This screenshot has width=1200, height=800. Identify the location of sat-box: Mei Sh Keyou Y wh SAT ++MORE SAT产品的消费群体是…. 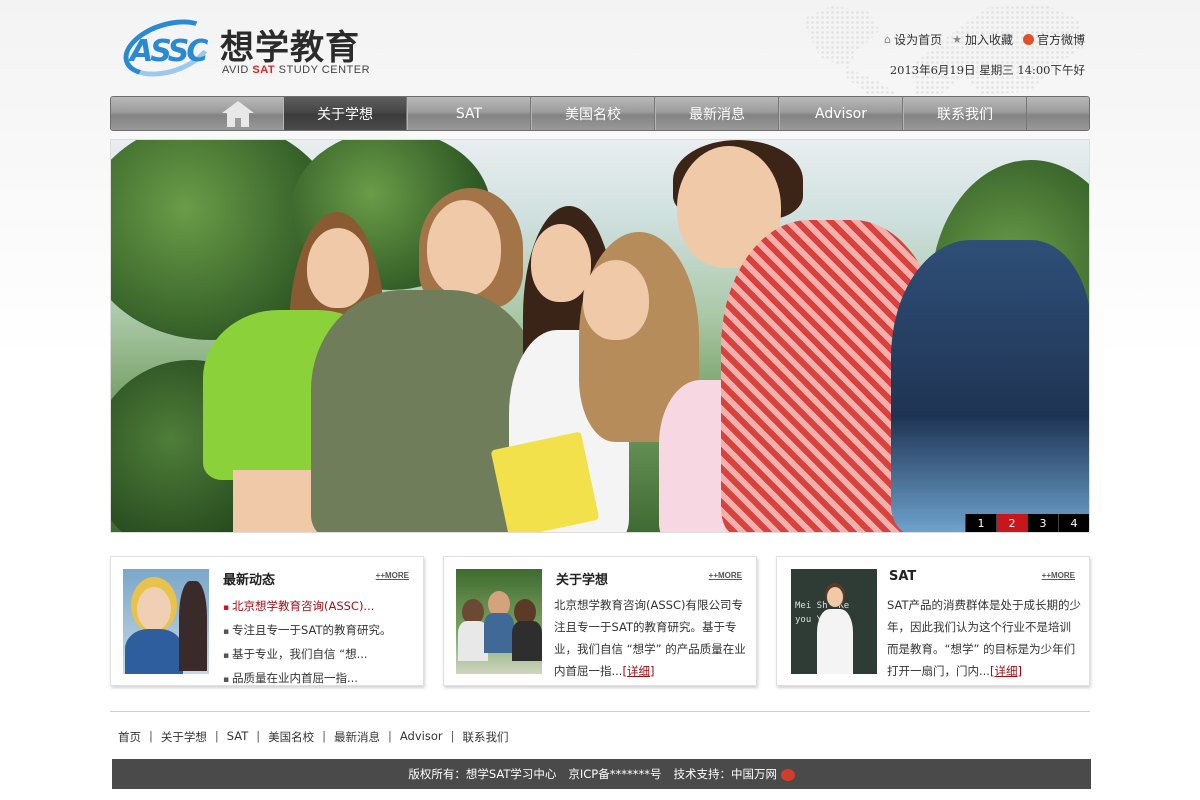
(933, 621).